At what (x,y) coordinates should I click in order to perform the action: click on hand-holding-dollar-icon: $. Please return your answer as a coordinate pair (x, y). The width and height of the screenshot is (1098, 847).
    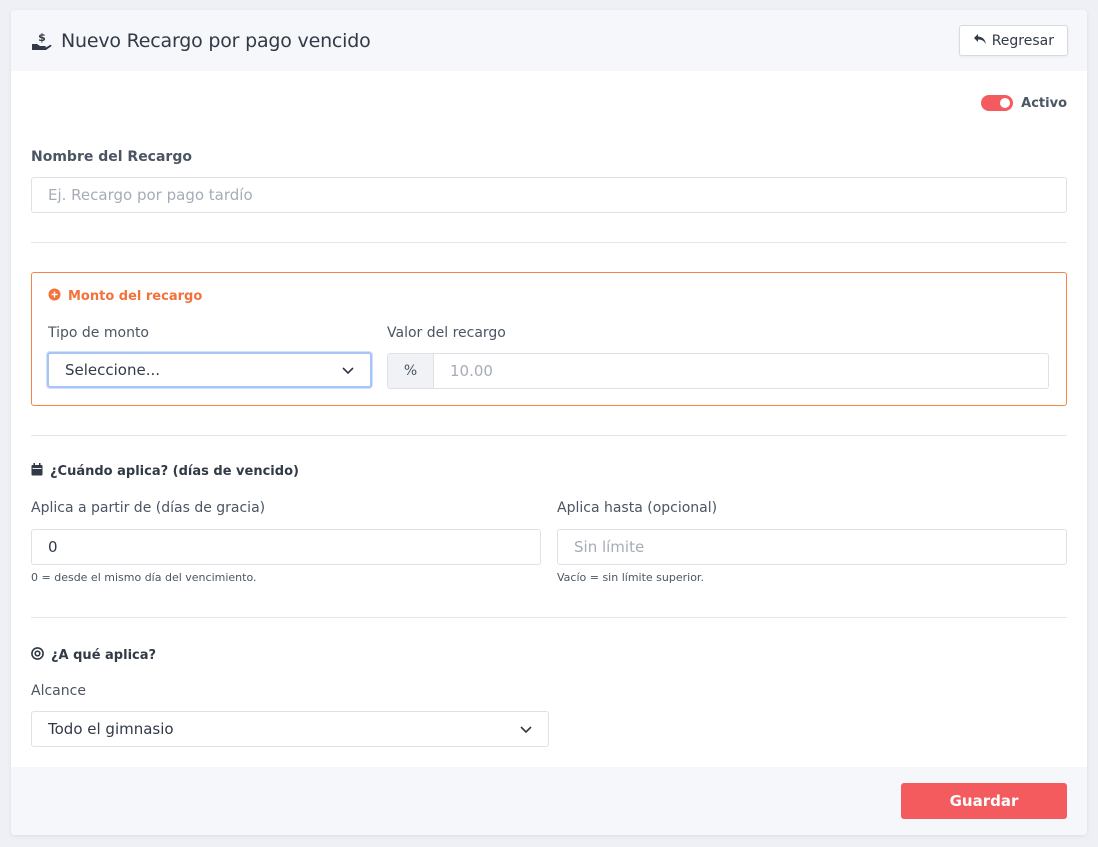
    Looking at the image, I should click on (42, 41).